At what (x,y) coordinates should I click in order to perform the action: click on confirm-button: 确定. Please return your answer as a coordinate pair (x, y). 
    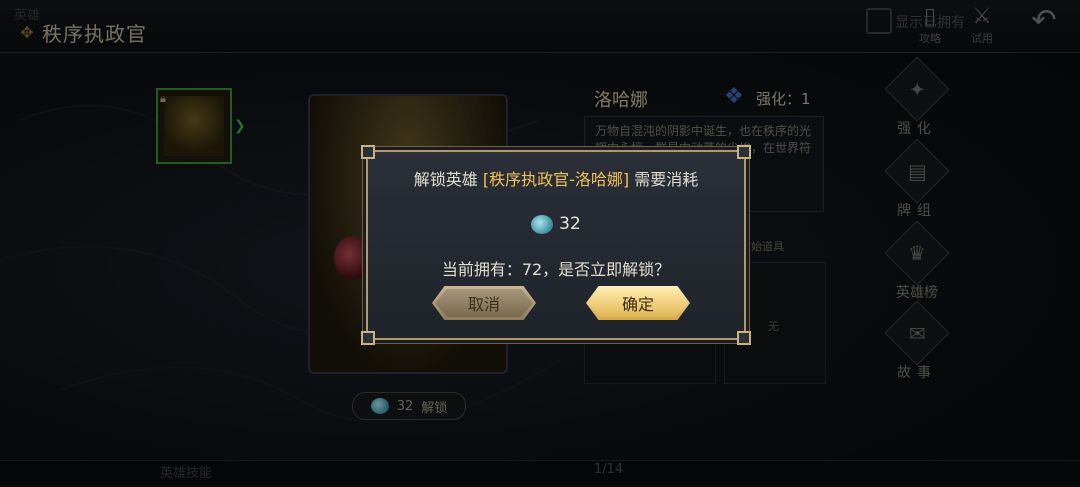
    Looking at the image, I should click on (638, 303).